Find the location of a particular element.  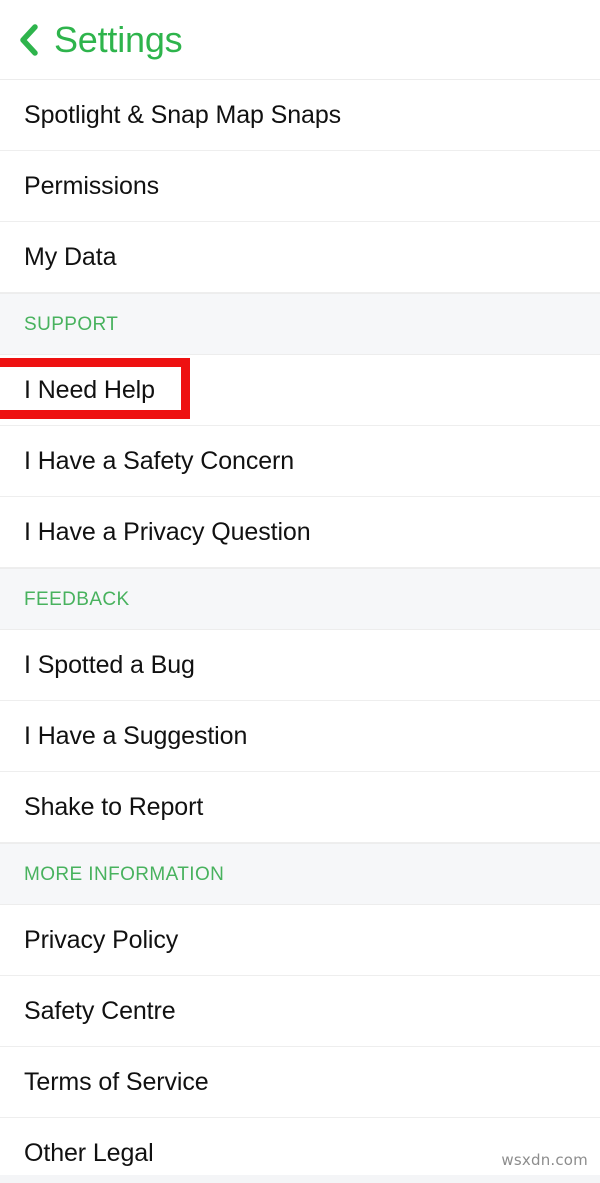

navigation-header: Settings is located at coordinates (300, 40).